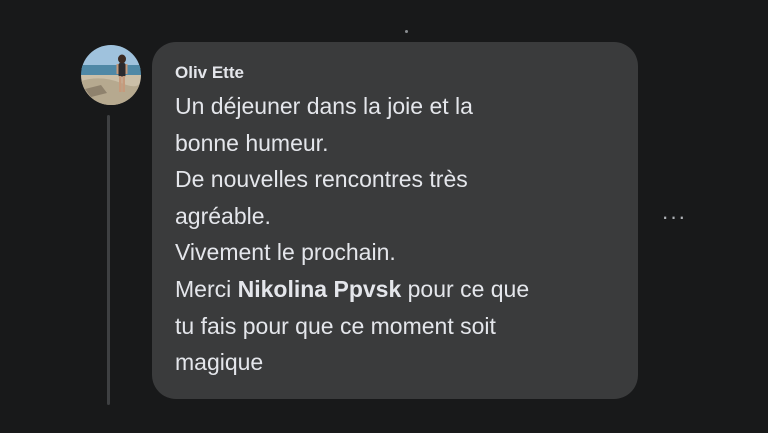 This screenshot has width=768, height=433. Describe the element at coordinates (465, 288) in the screenshot. I see `mention-suffix: pour ce que` at that location.